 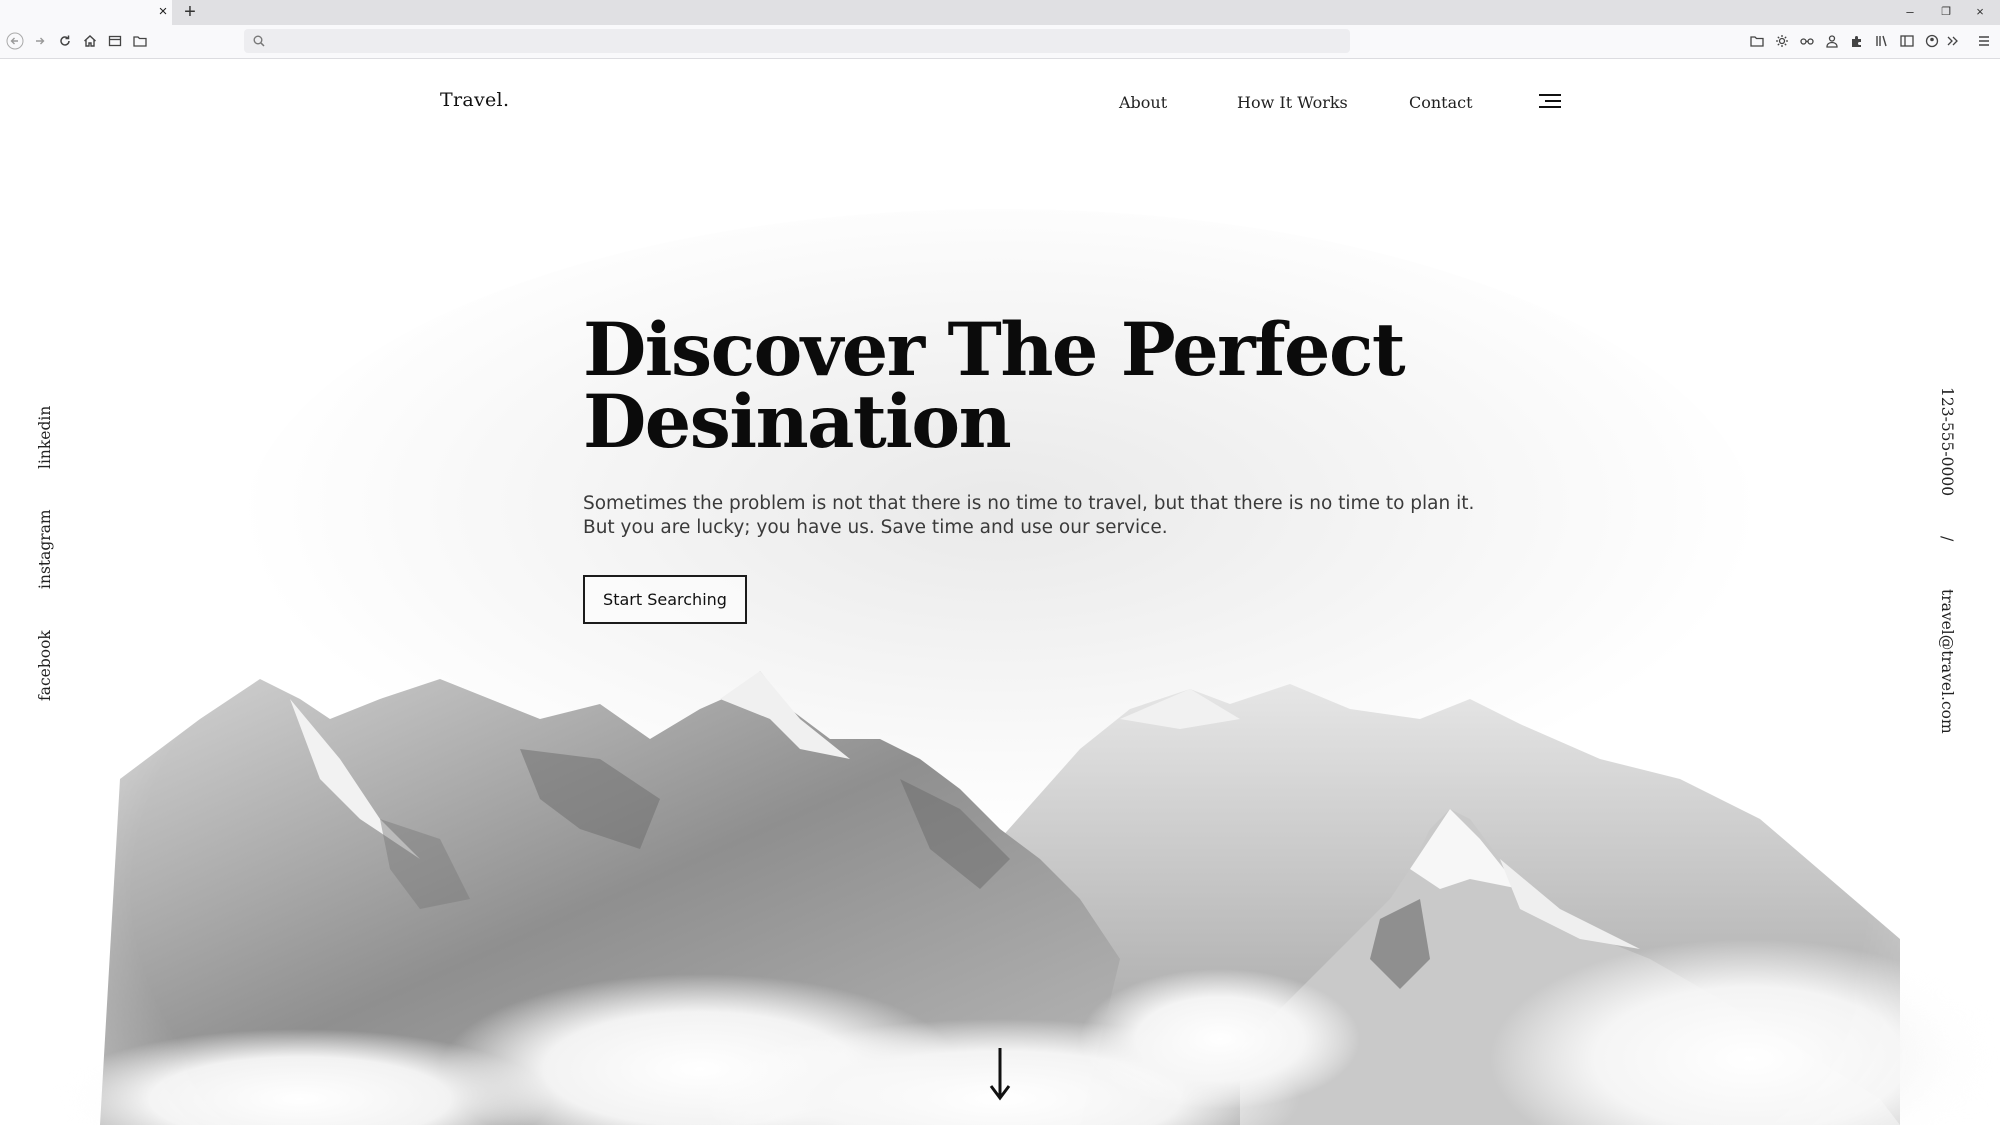 I want to click on profile-circle-icon, so click(x=1932, y=41).